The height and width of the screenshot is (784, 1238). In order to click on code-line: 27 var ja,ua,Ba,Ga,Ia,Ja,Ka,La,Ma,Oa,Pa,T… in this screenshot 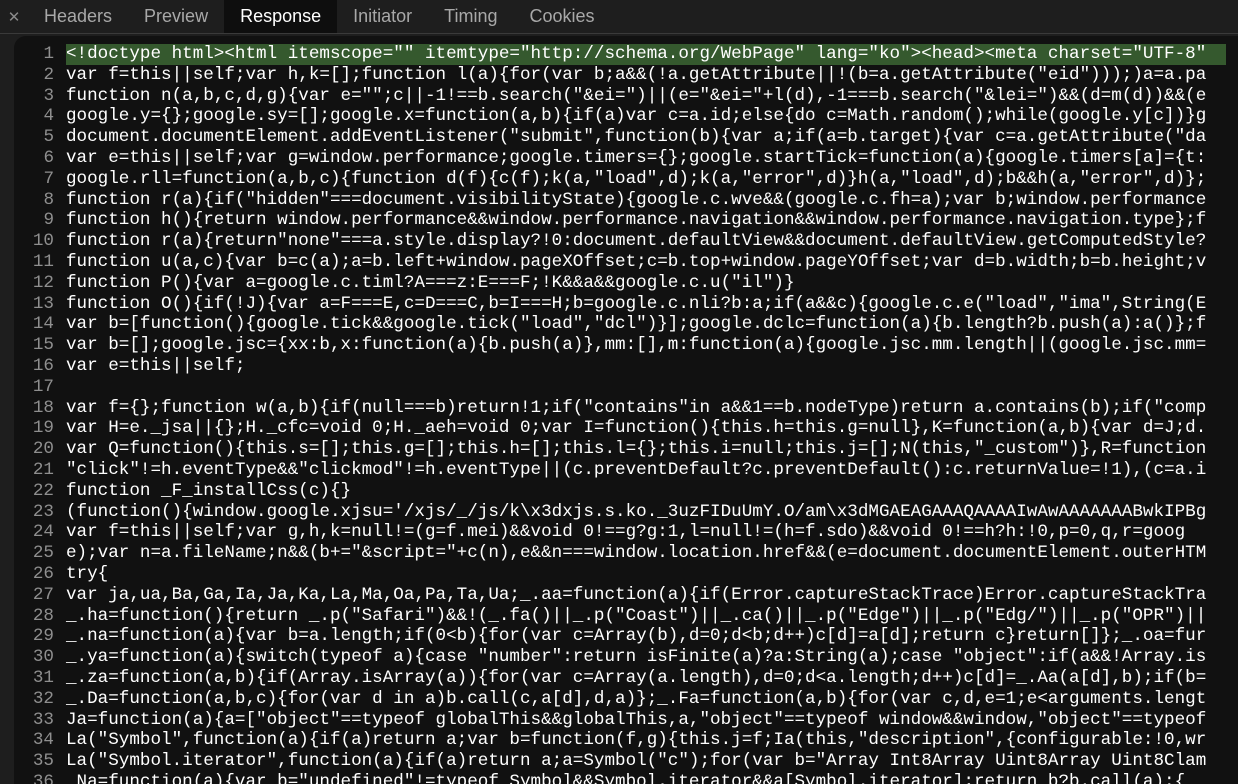, I will do `click(626, 595)`.